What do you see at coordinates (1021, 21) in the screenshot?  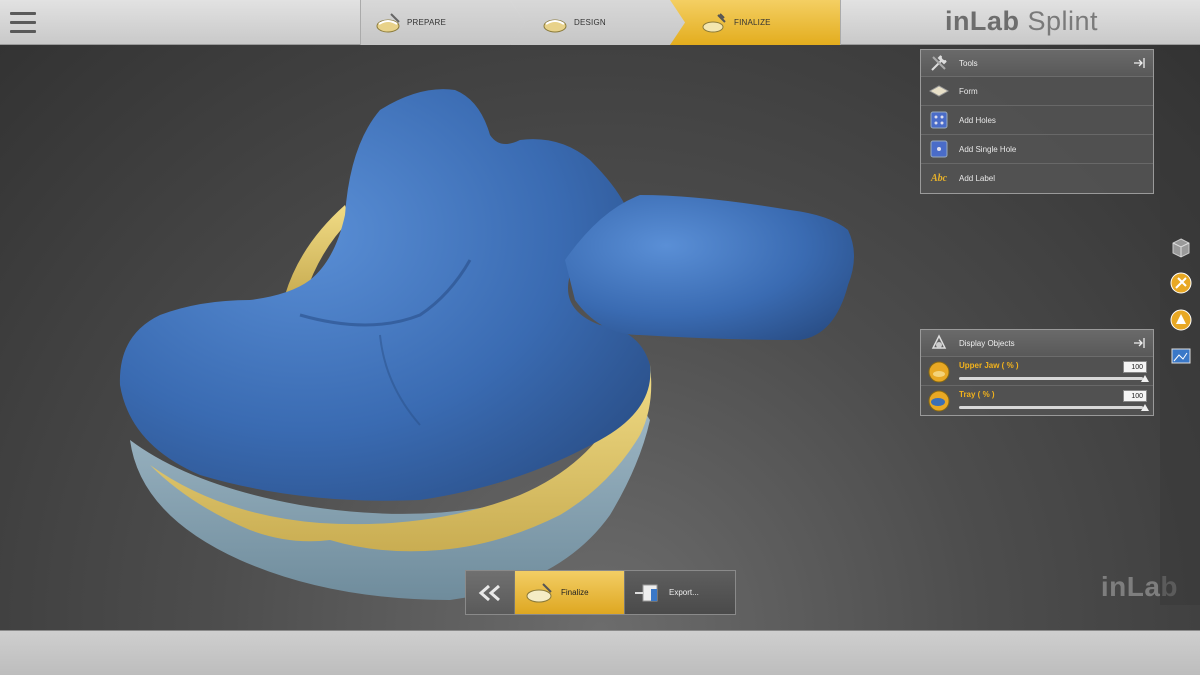 I see `app-brand: inLab Splint` at bounding box center [1021, 21].